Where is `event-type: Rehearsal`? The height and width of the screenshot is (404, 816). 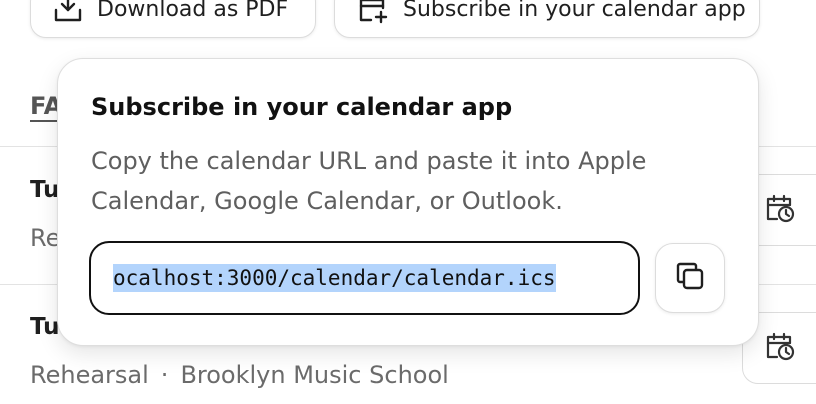 event-type: Rehearsal is located at coordinates (89, 375).